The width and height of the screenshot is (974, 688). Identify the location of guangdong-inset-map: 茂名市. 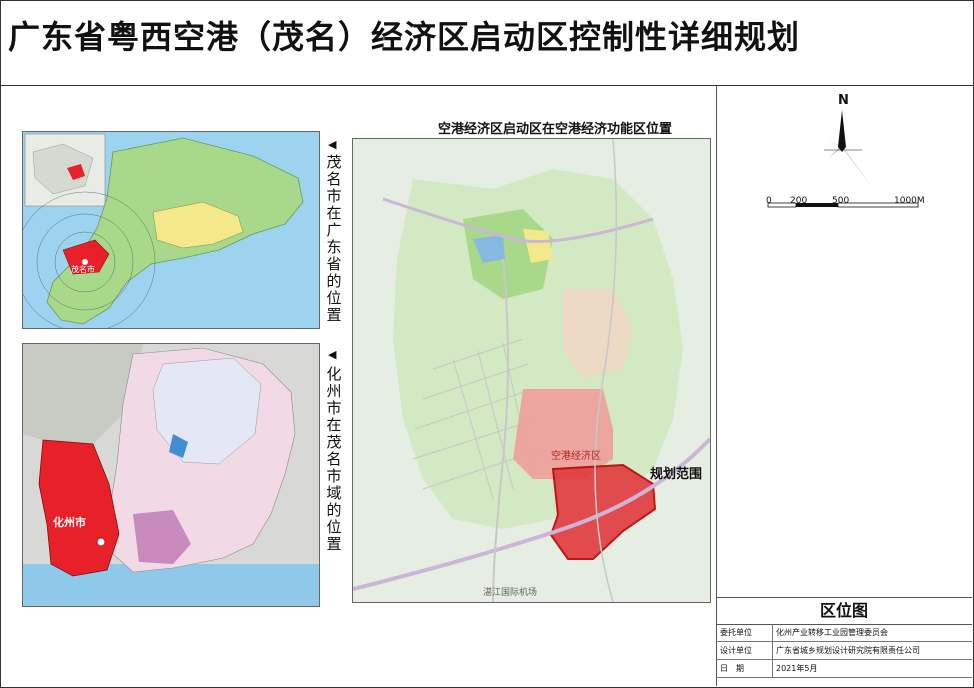
(171, 230).